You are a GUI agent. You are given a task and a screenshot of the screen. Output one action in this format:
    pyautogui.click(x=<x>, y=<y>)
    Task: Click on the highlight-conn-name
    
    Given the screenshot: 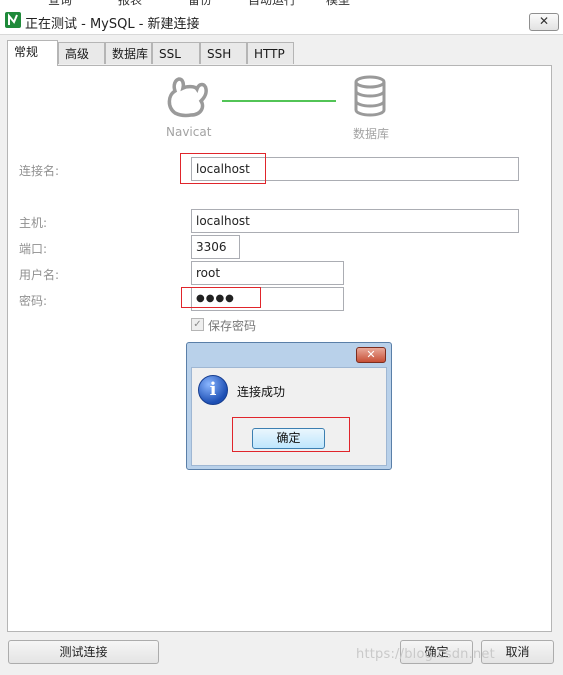 What is the action you would take?
    pyautogui.click(x=223, y=168)
    